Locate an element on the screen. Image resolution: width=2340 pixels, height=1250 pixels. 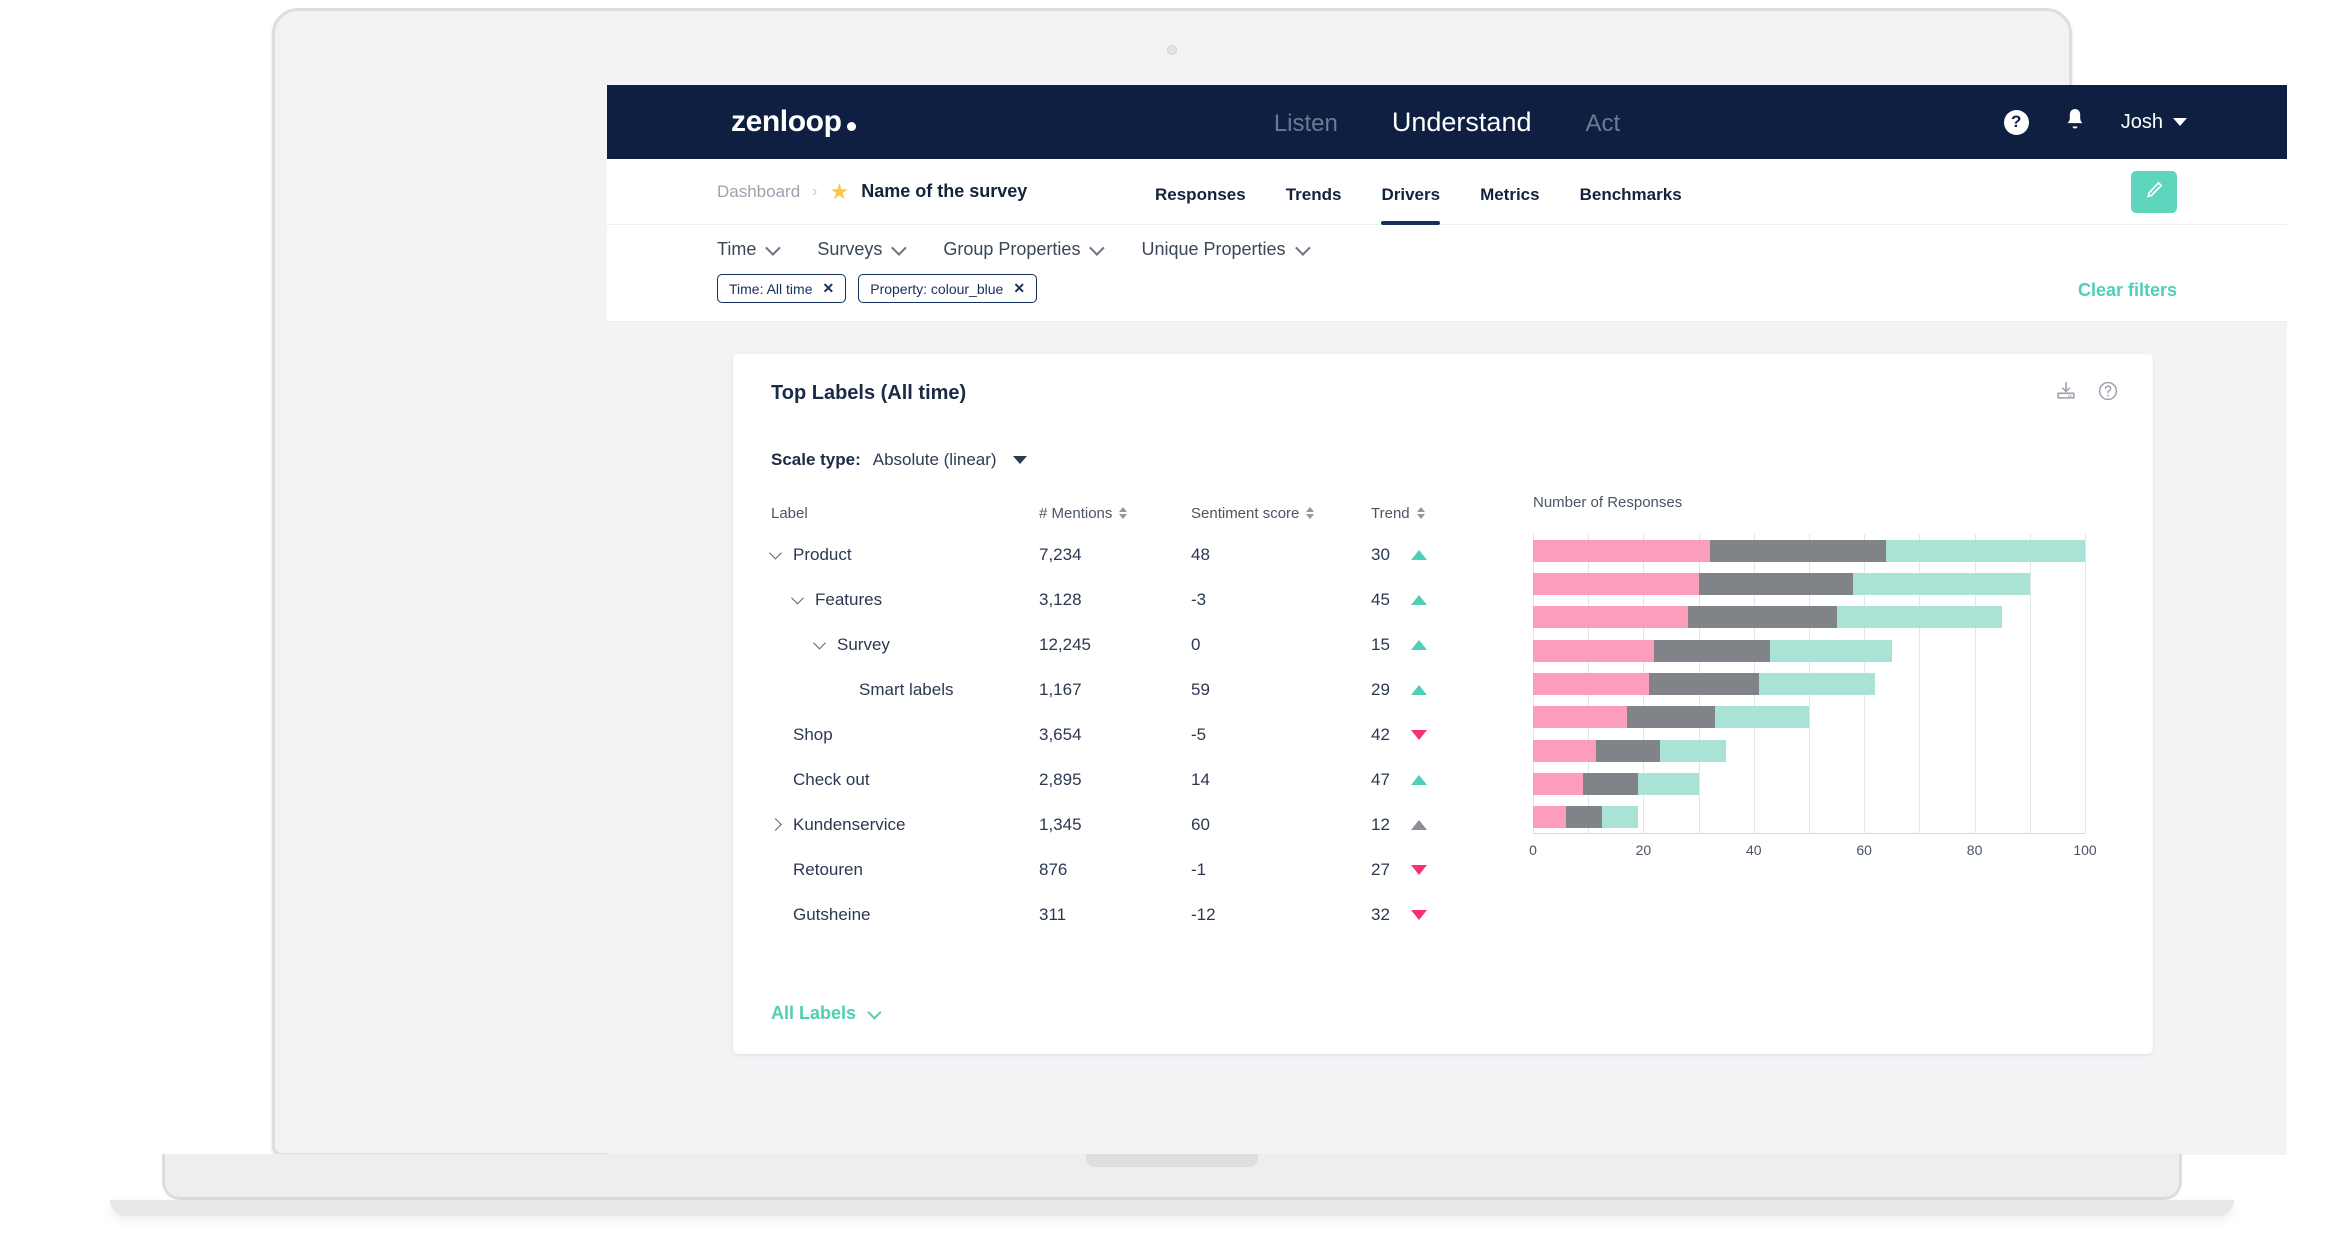
table-row: Shop 3,654 -5 42 is located at coordinates (1141, 734).